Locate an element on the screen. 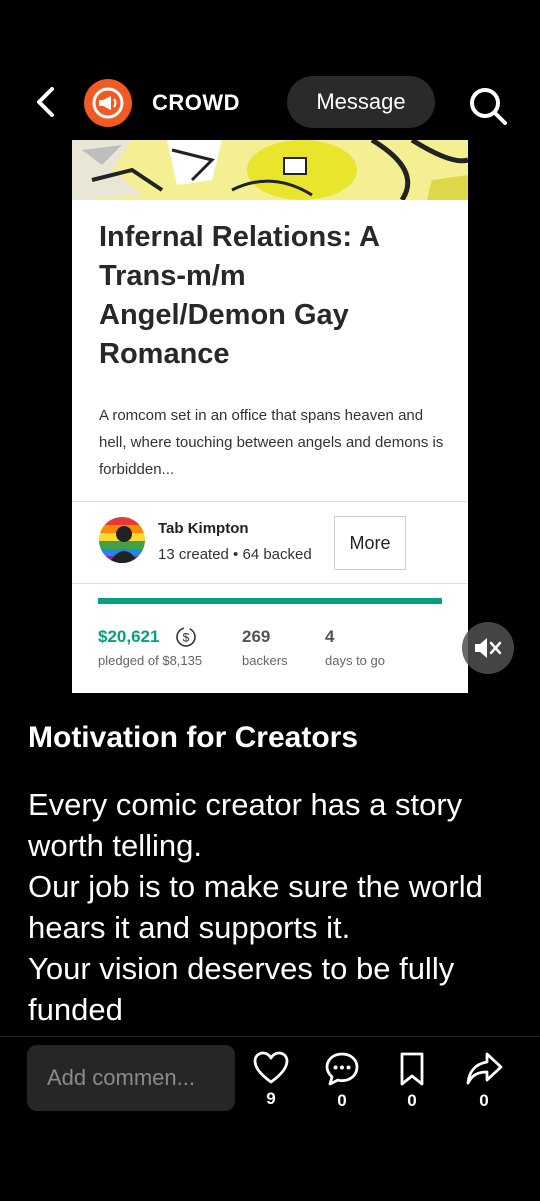 The width and height of the screenshot is (540, 1201). comment-icon is located at coordinates (342, 1069).